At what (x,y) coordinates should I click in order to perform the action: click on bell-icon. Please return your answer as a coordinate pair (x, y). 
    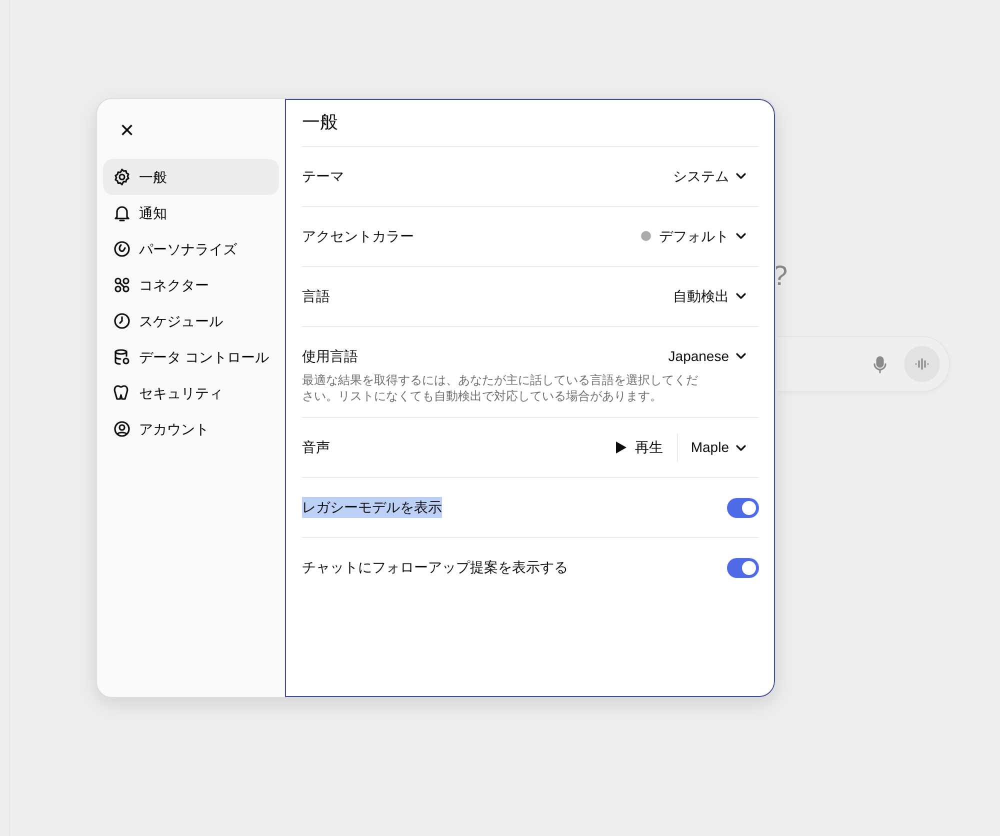
    Looking at the image, I should click on (122, 213).